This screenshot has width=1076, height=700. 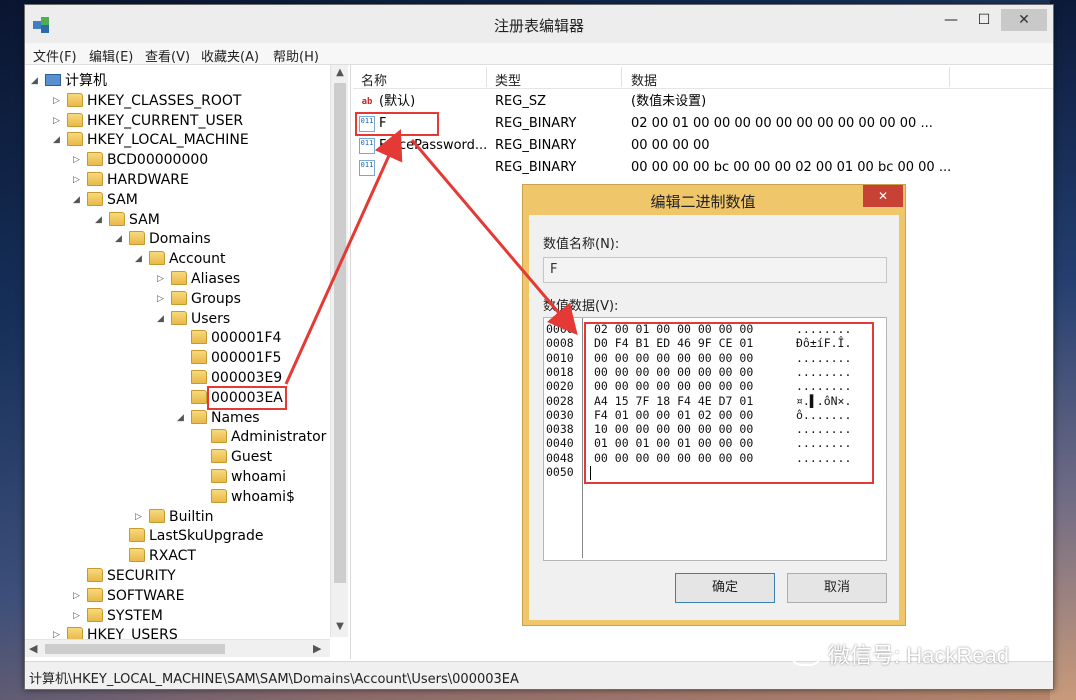 I want to click on dialog-close-button: ✕, so click(x=883, y=196).